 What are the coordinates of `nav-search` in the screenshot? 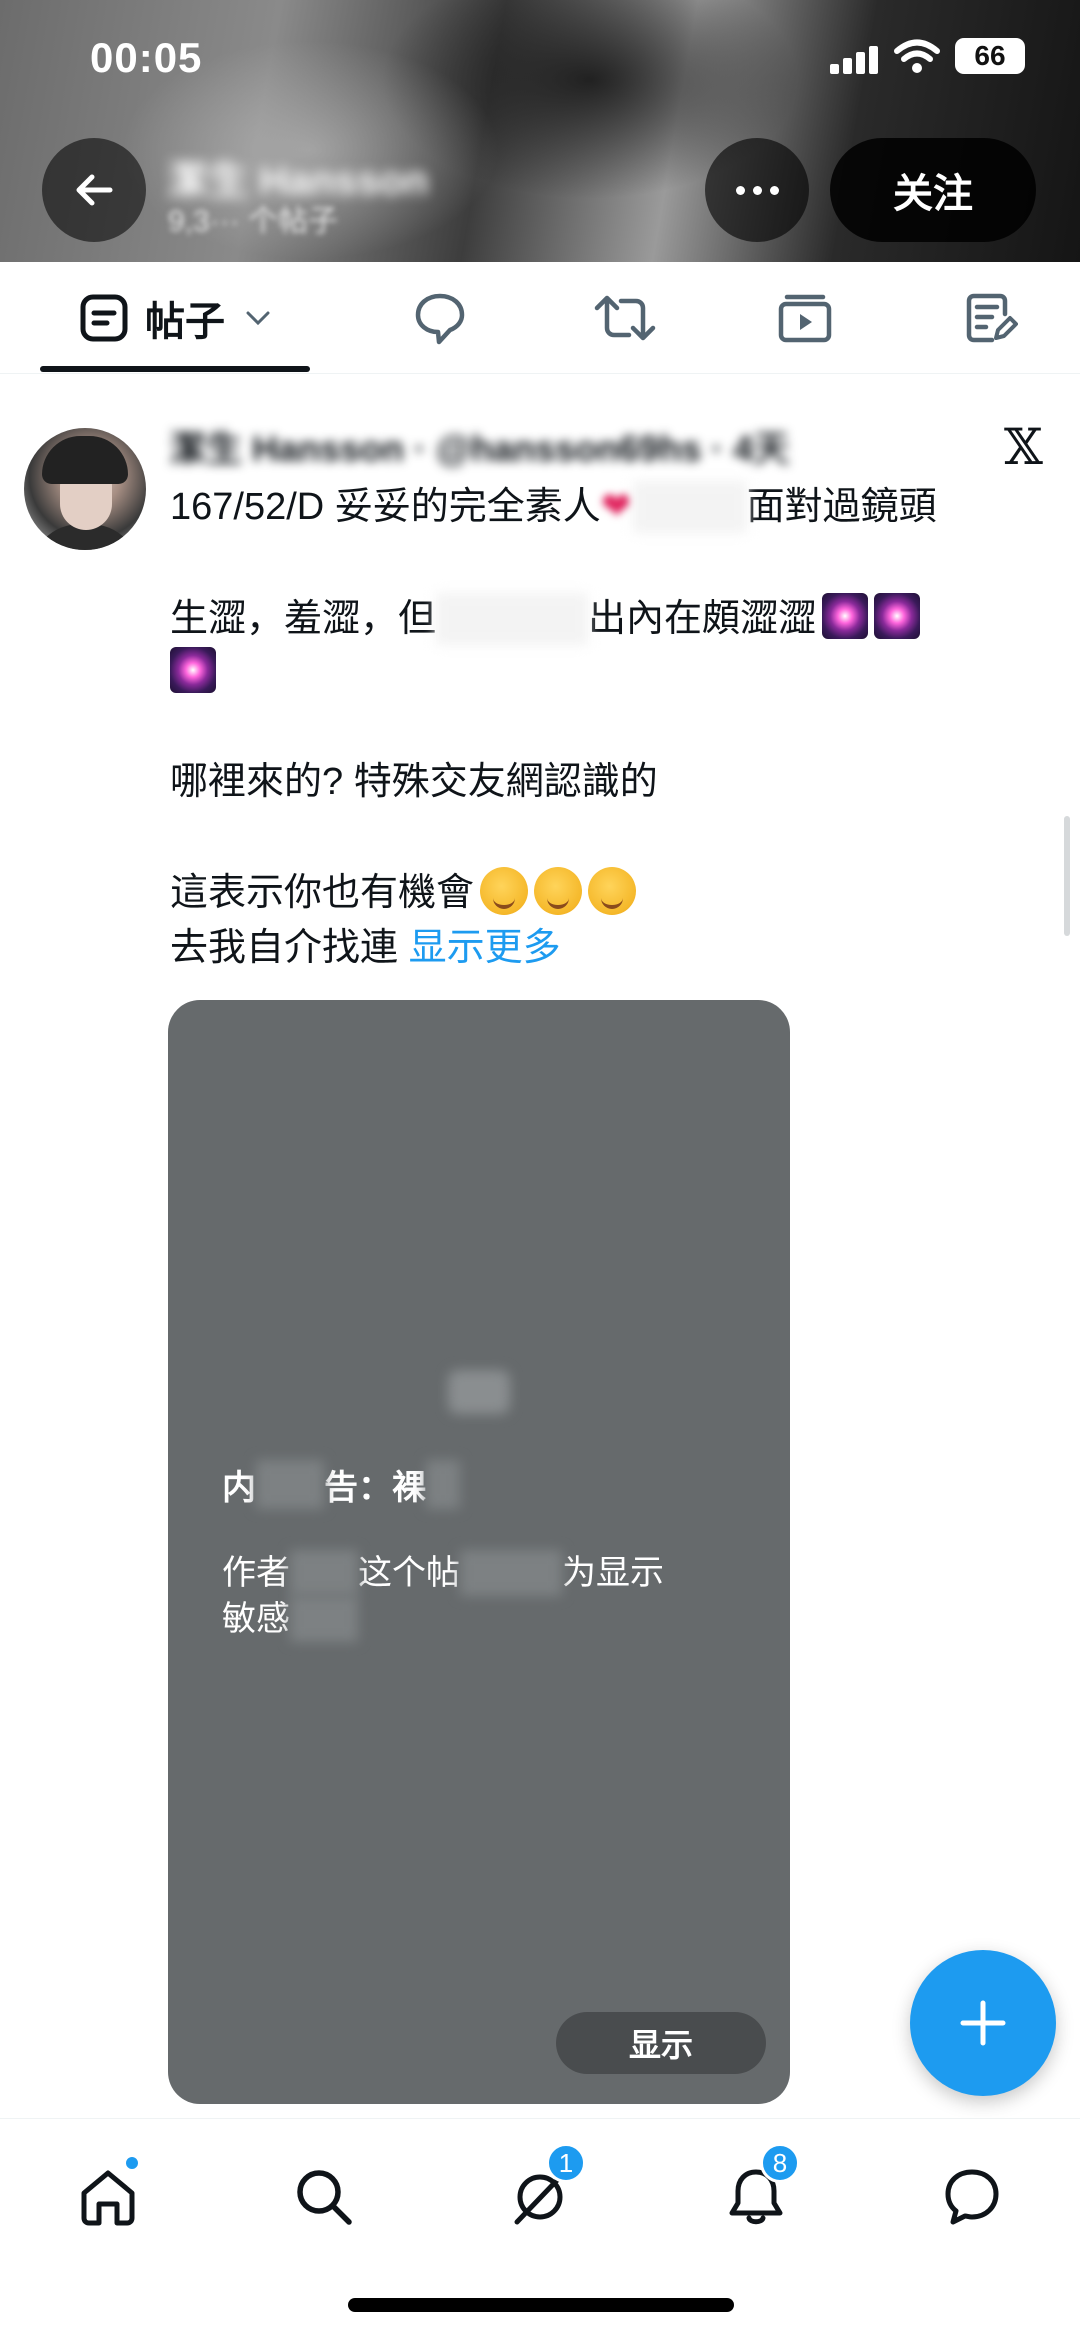 It's located at (324, 2197).